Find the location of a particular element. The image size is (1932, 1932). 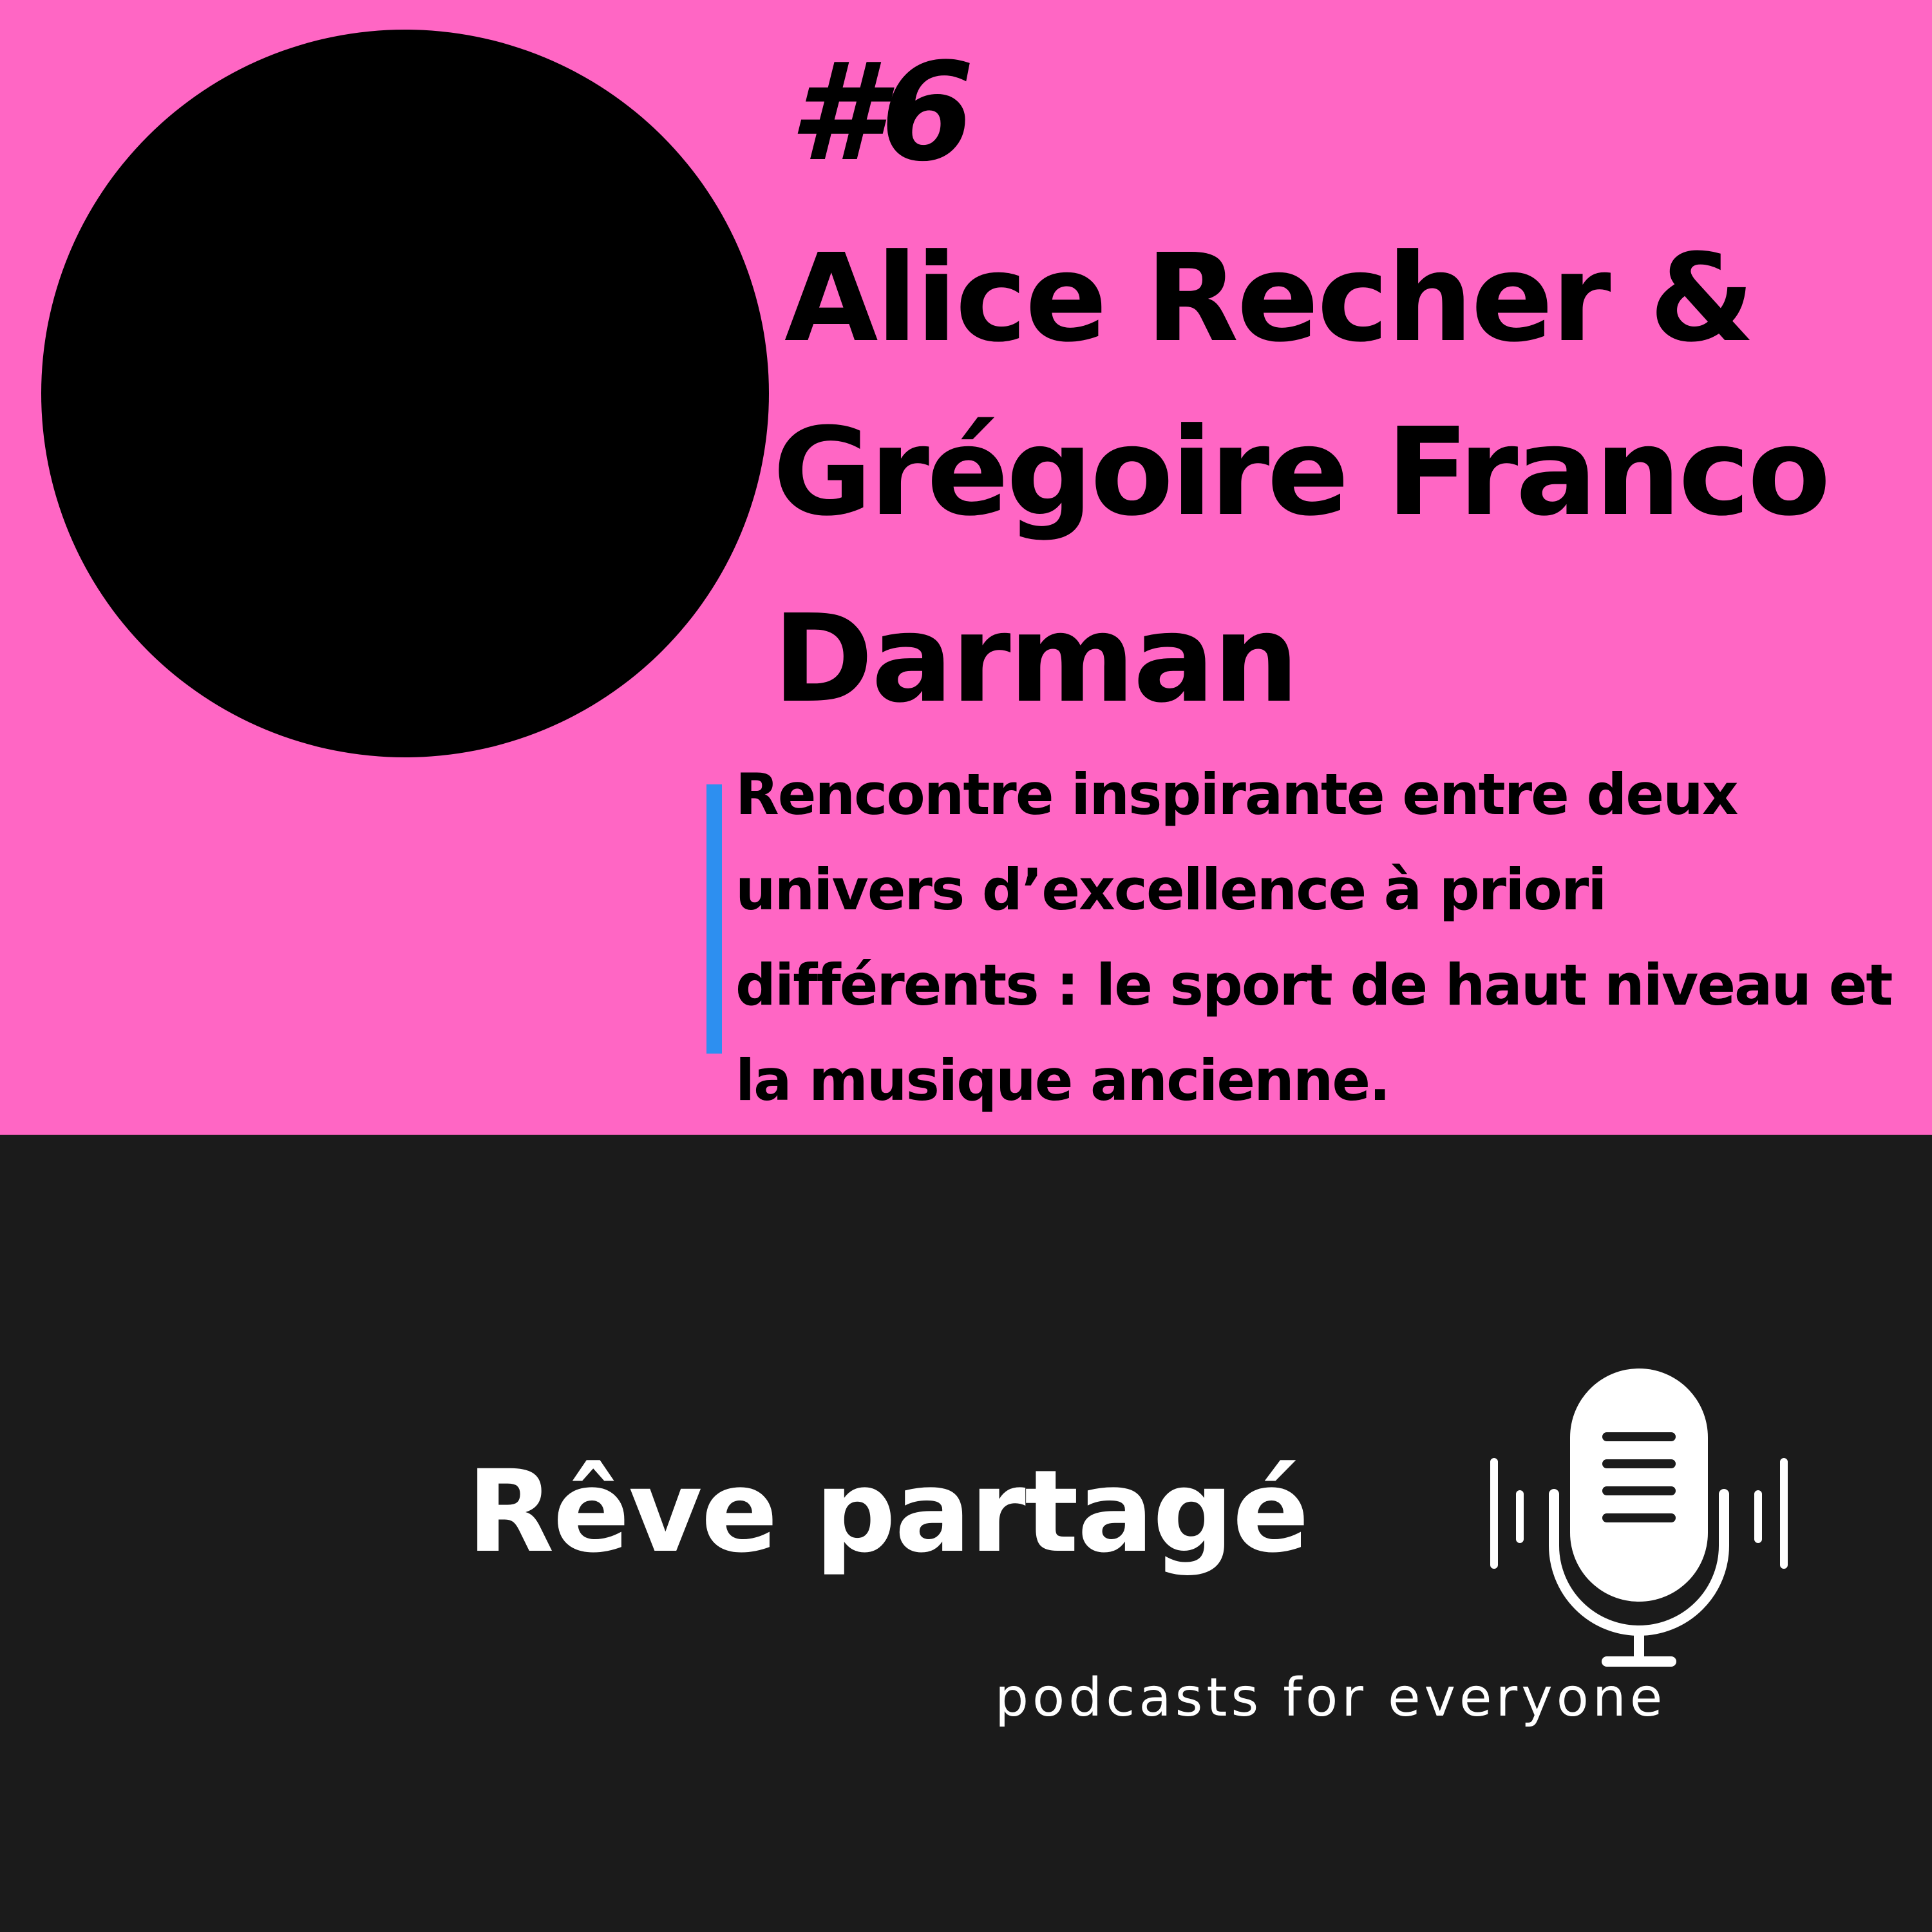

podcast-tagline: podcasts for everyone is located at coordinates (1331, 1698).